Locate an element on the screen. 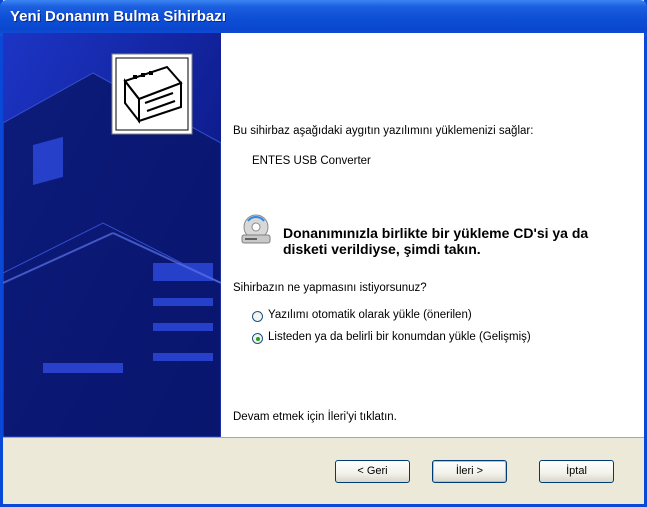  radio-button is located at coordinates (257, 316).